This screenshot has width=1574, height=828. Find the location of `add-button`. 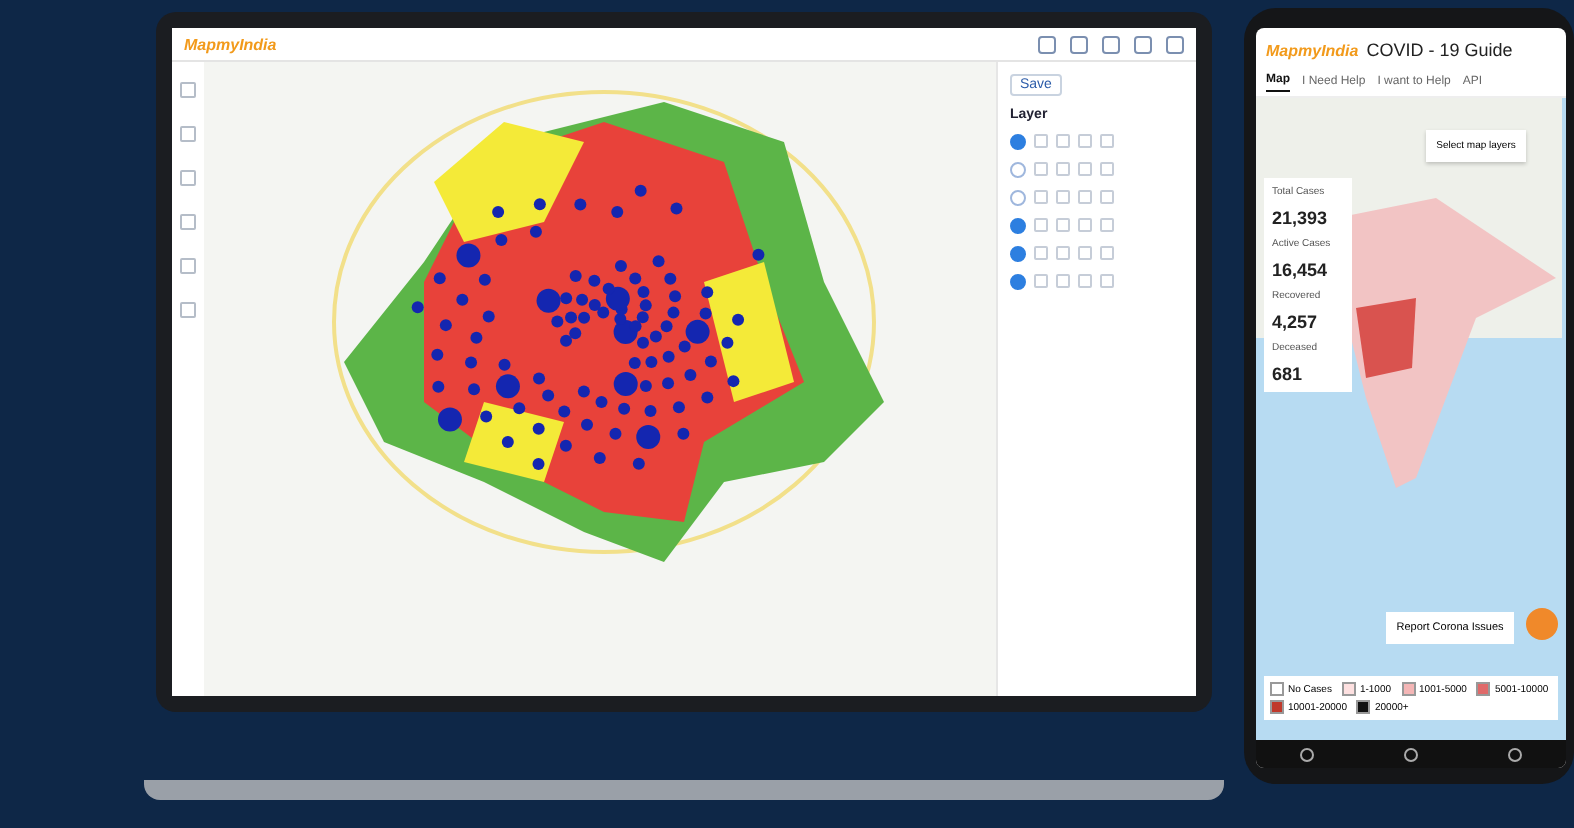

add-button is located at coordinates (1542, 624).